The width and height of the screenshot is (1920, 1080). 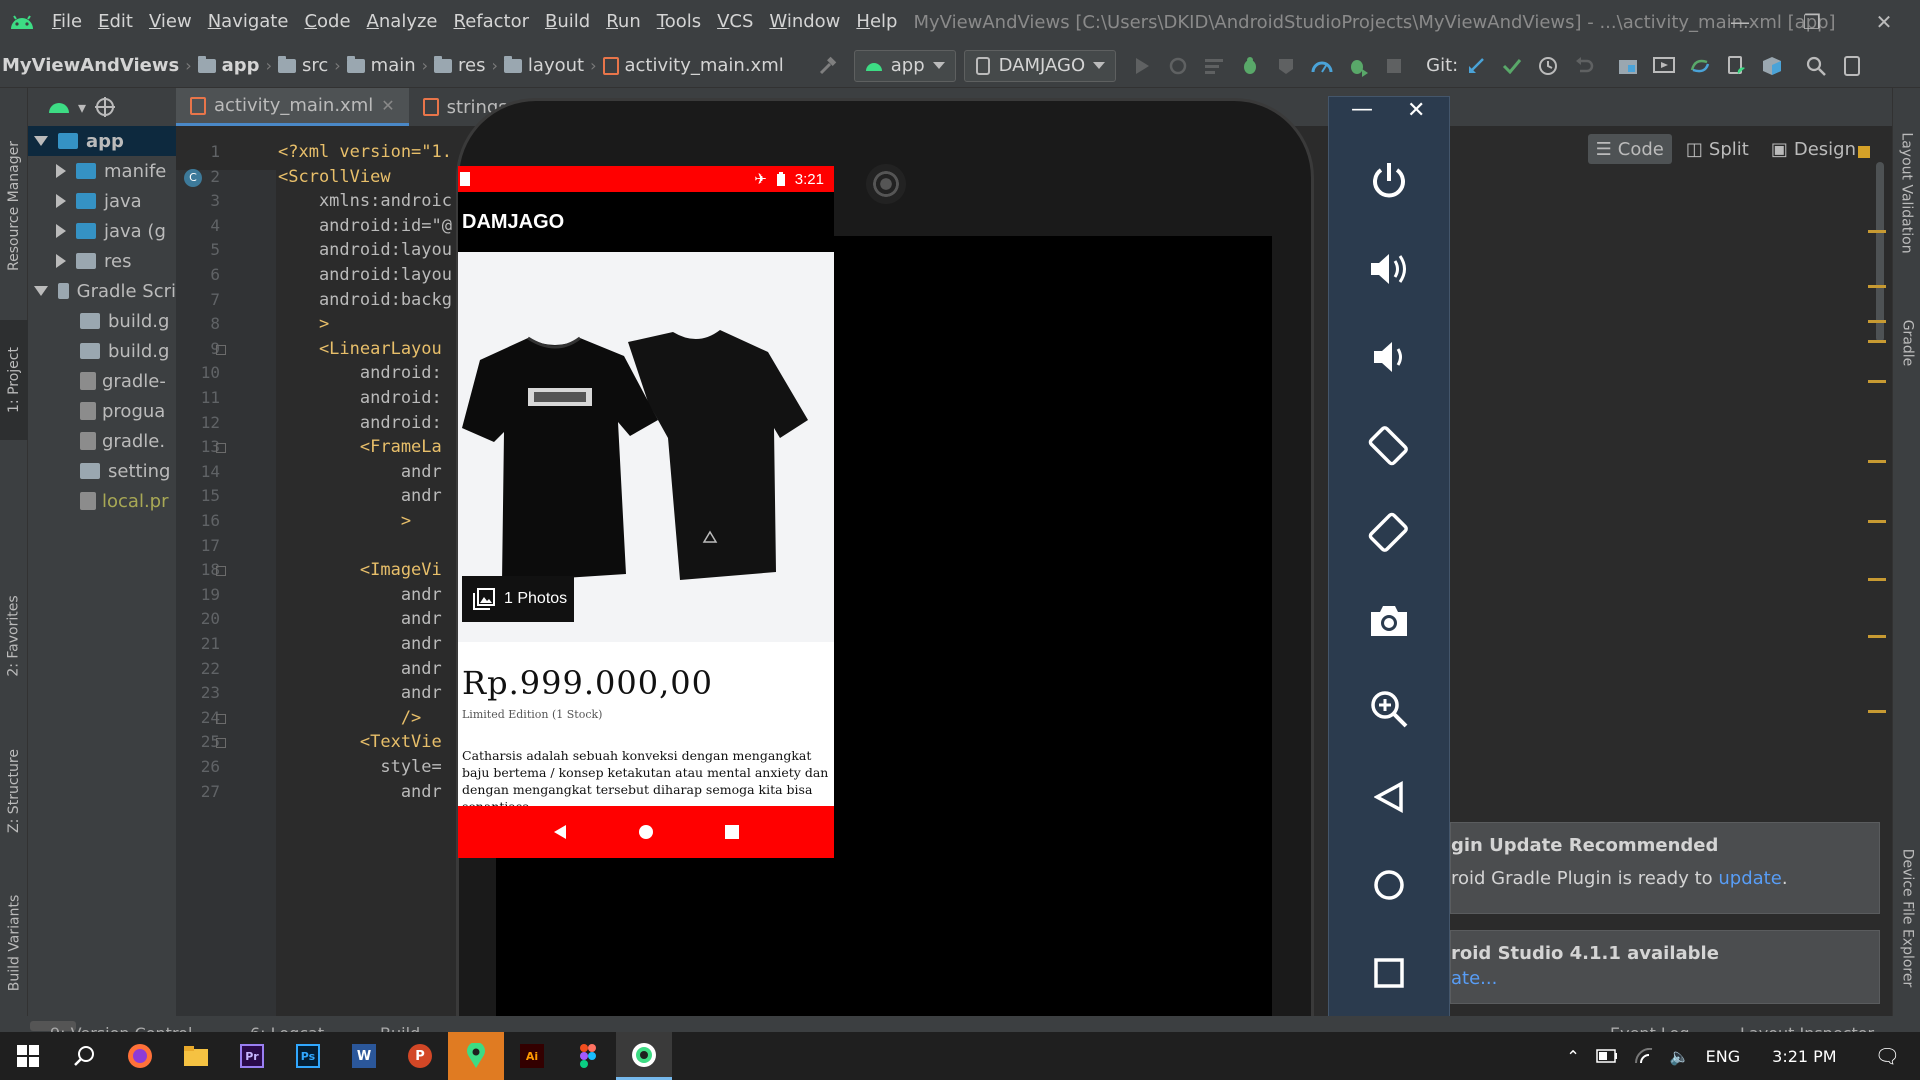 What do you see at coordinates (102, 351) in the screenshot?
I see `tree-item: build.g` at bounding box center [102, 351].